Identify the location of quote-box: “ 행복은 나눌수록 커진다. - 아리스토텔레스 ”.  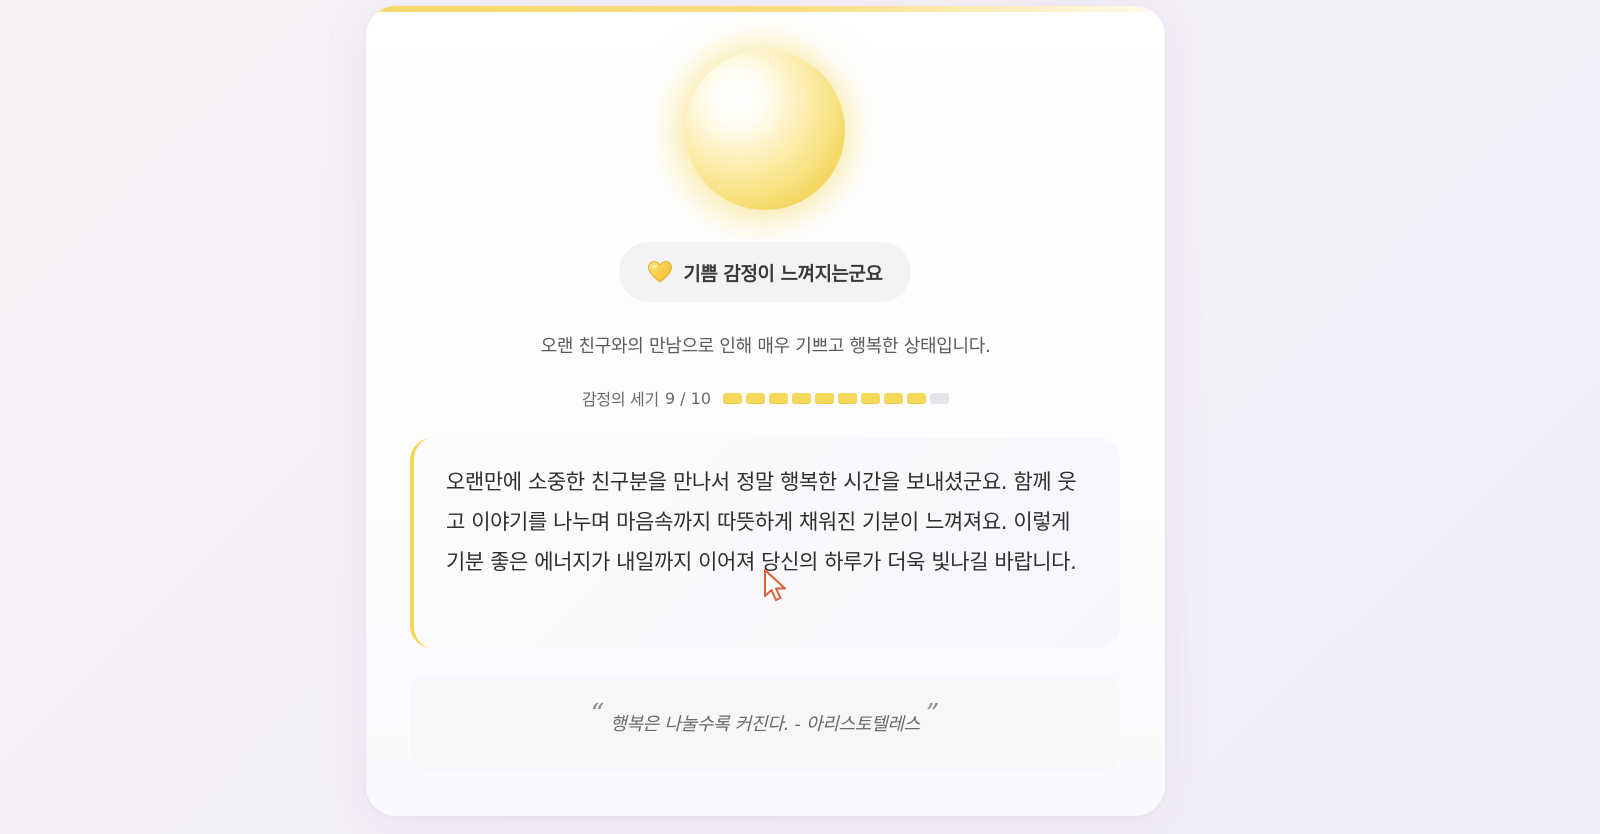
(765, 722).